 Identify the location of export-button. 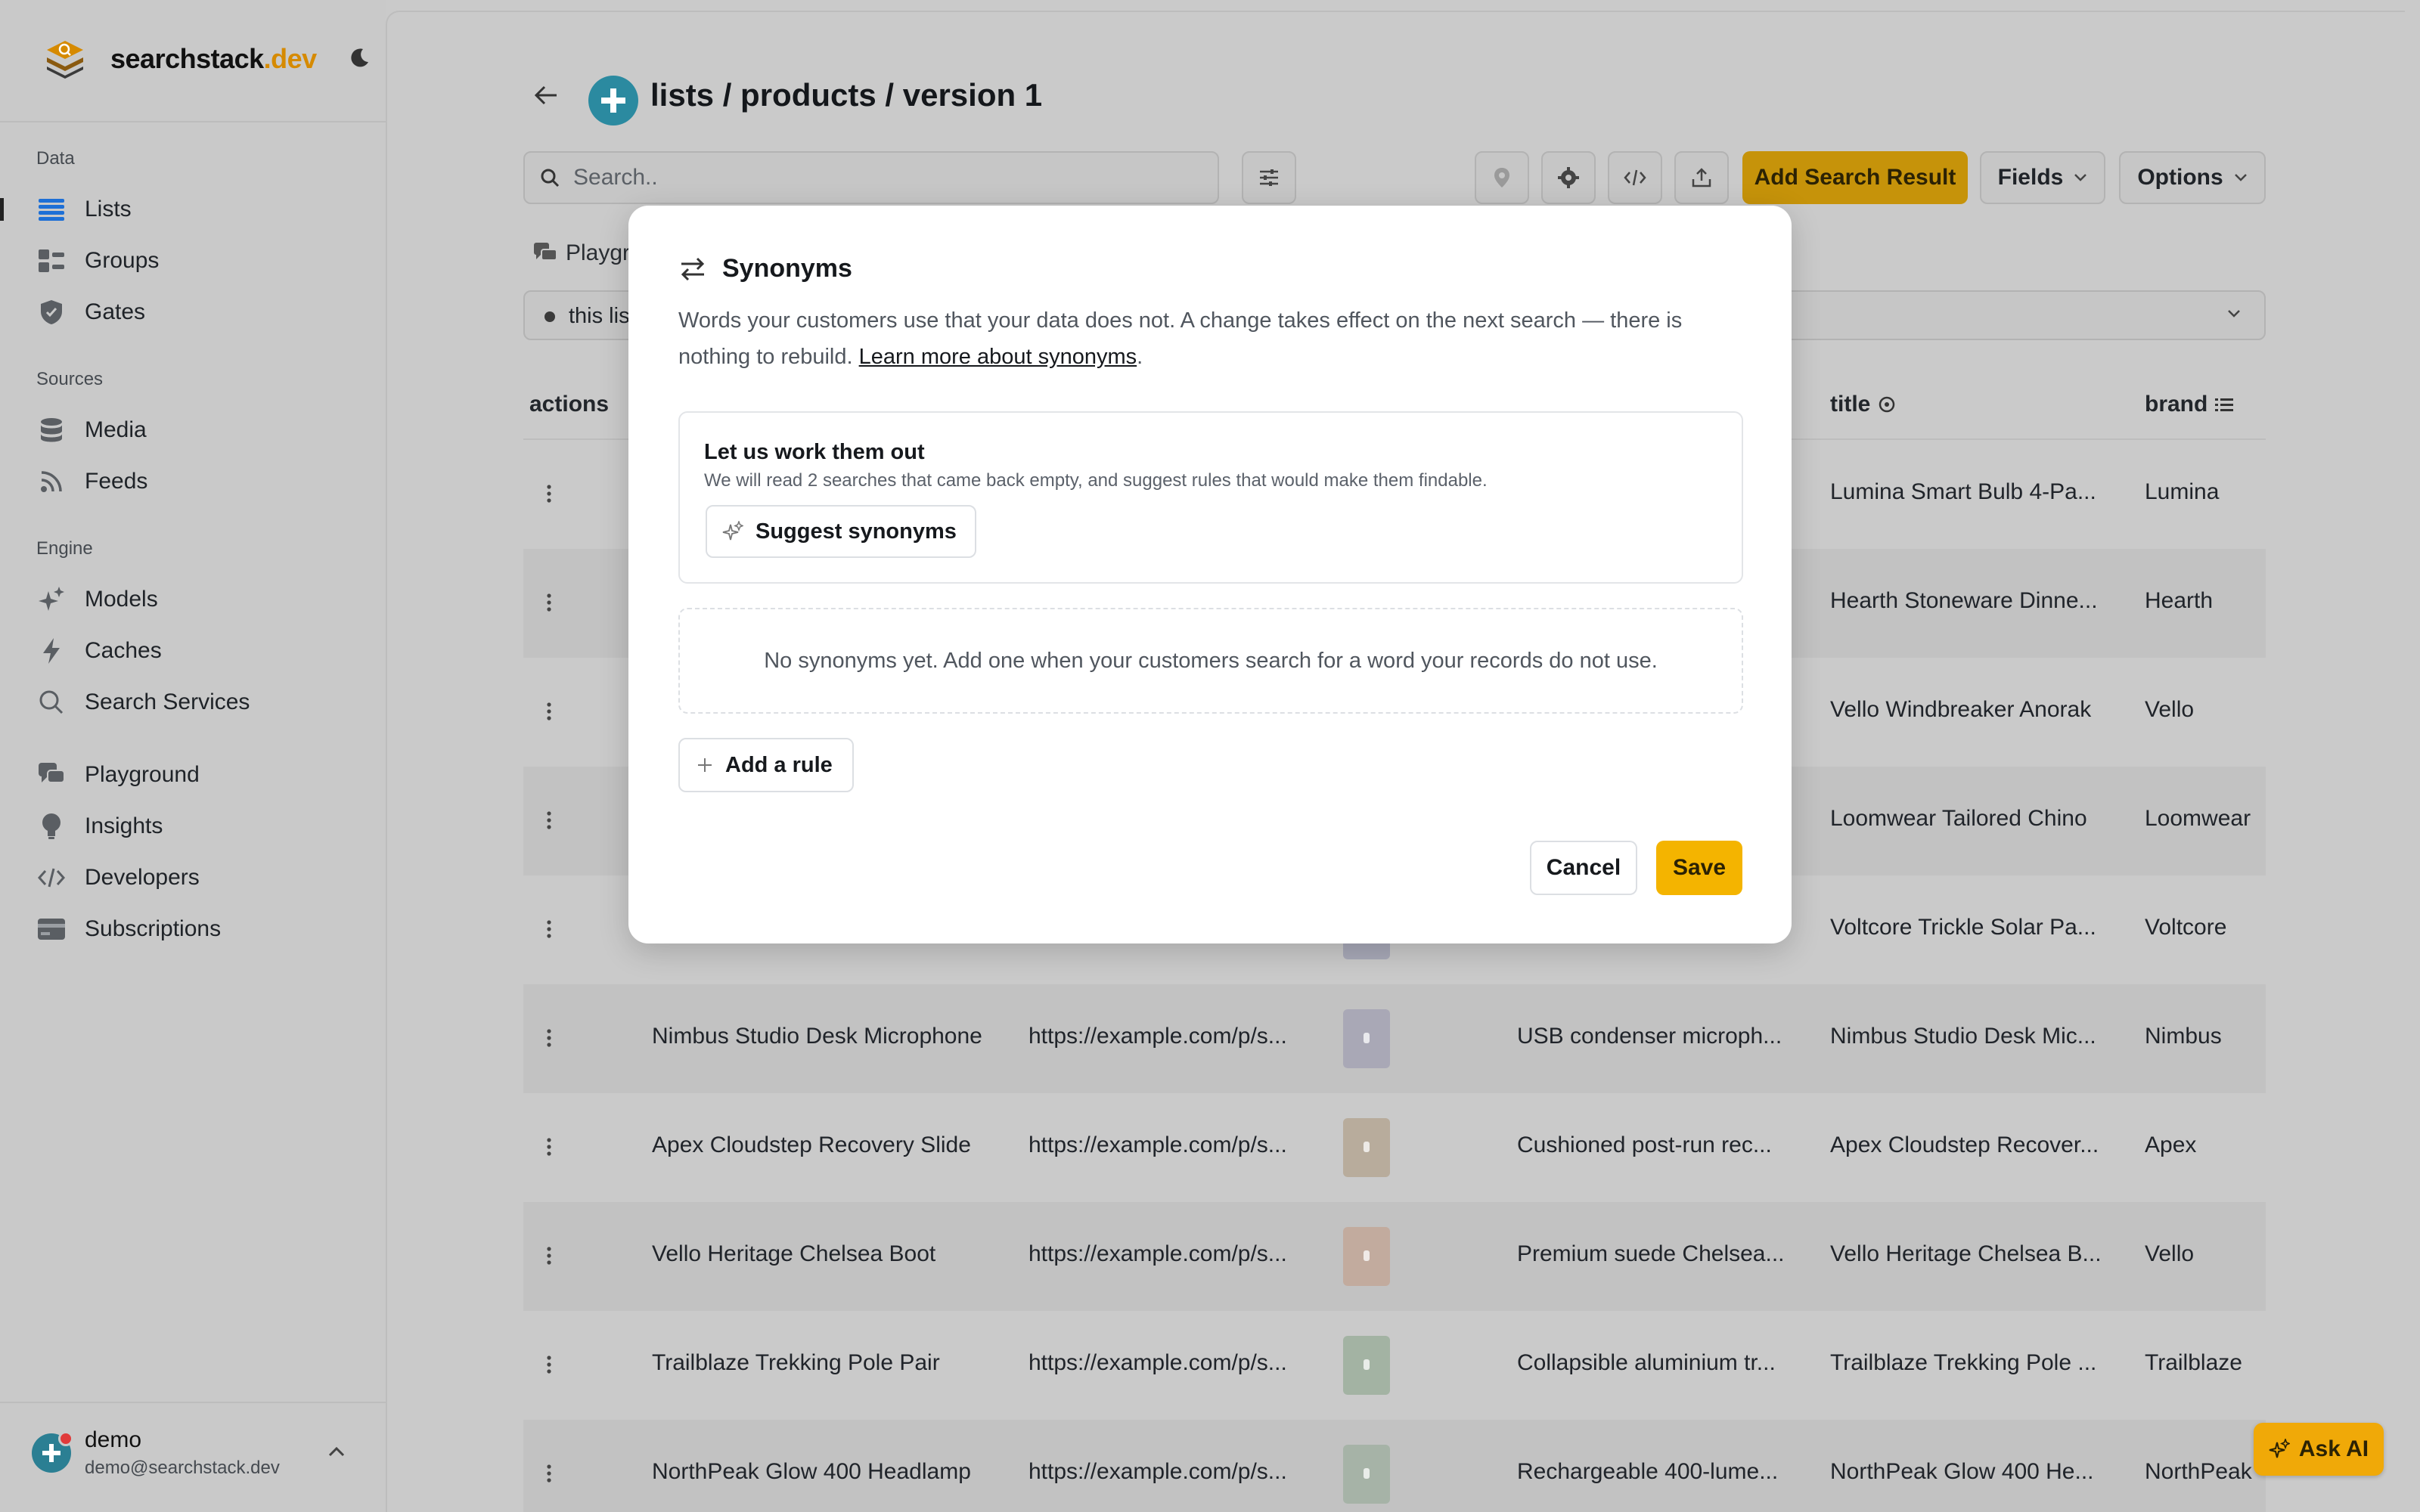
(1702, 177).